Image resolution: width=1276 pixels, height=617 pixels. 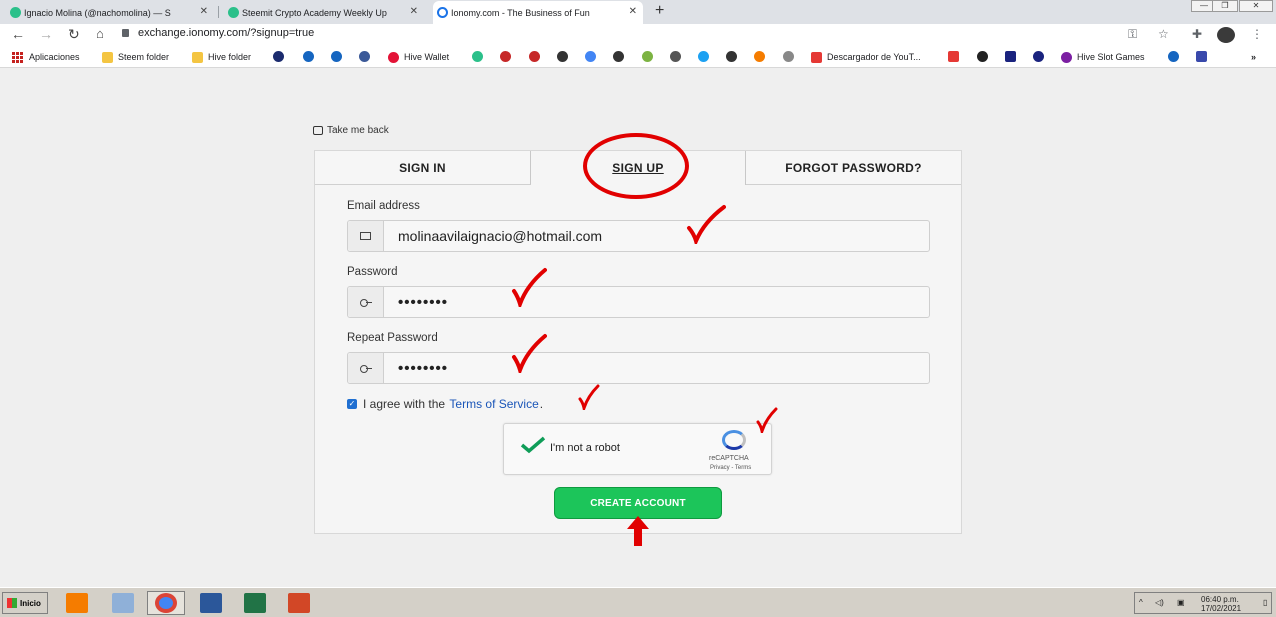 What do you see at coordinates (1181, 602) in the screenshot?
I see `network-icon: ▣` at bounding box center [1181, 602].